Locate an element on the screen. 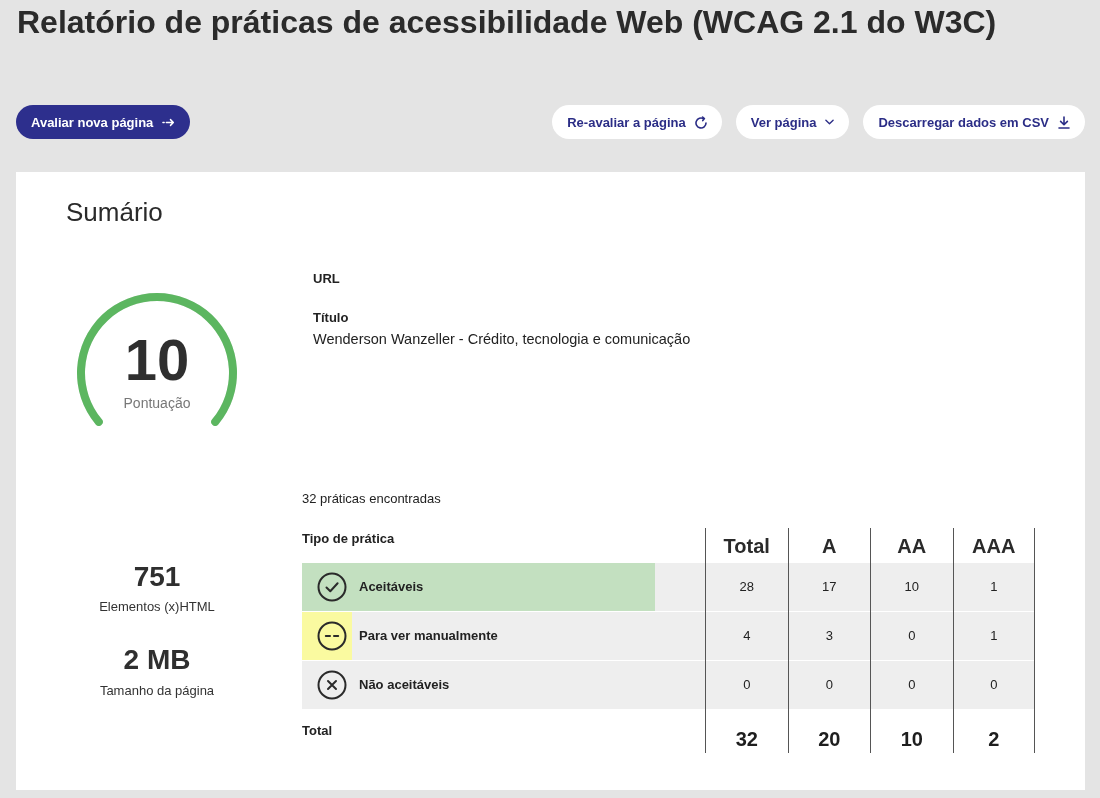  stat-label: Tamanho da página is located at coordinates (157, 690).